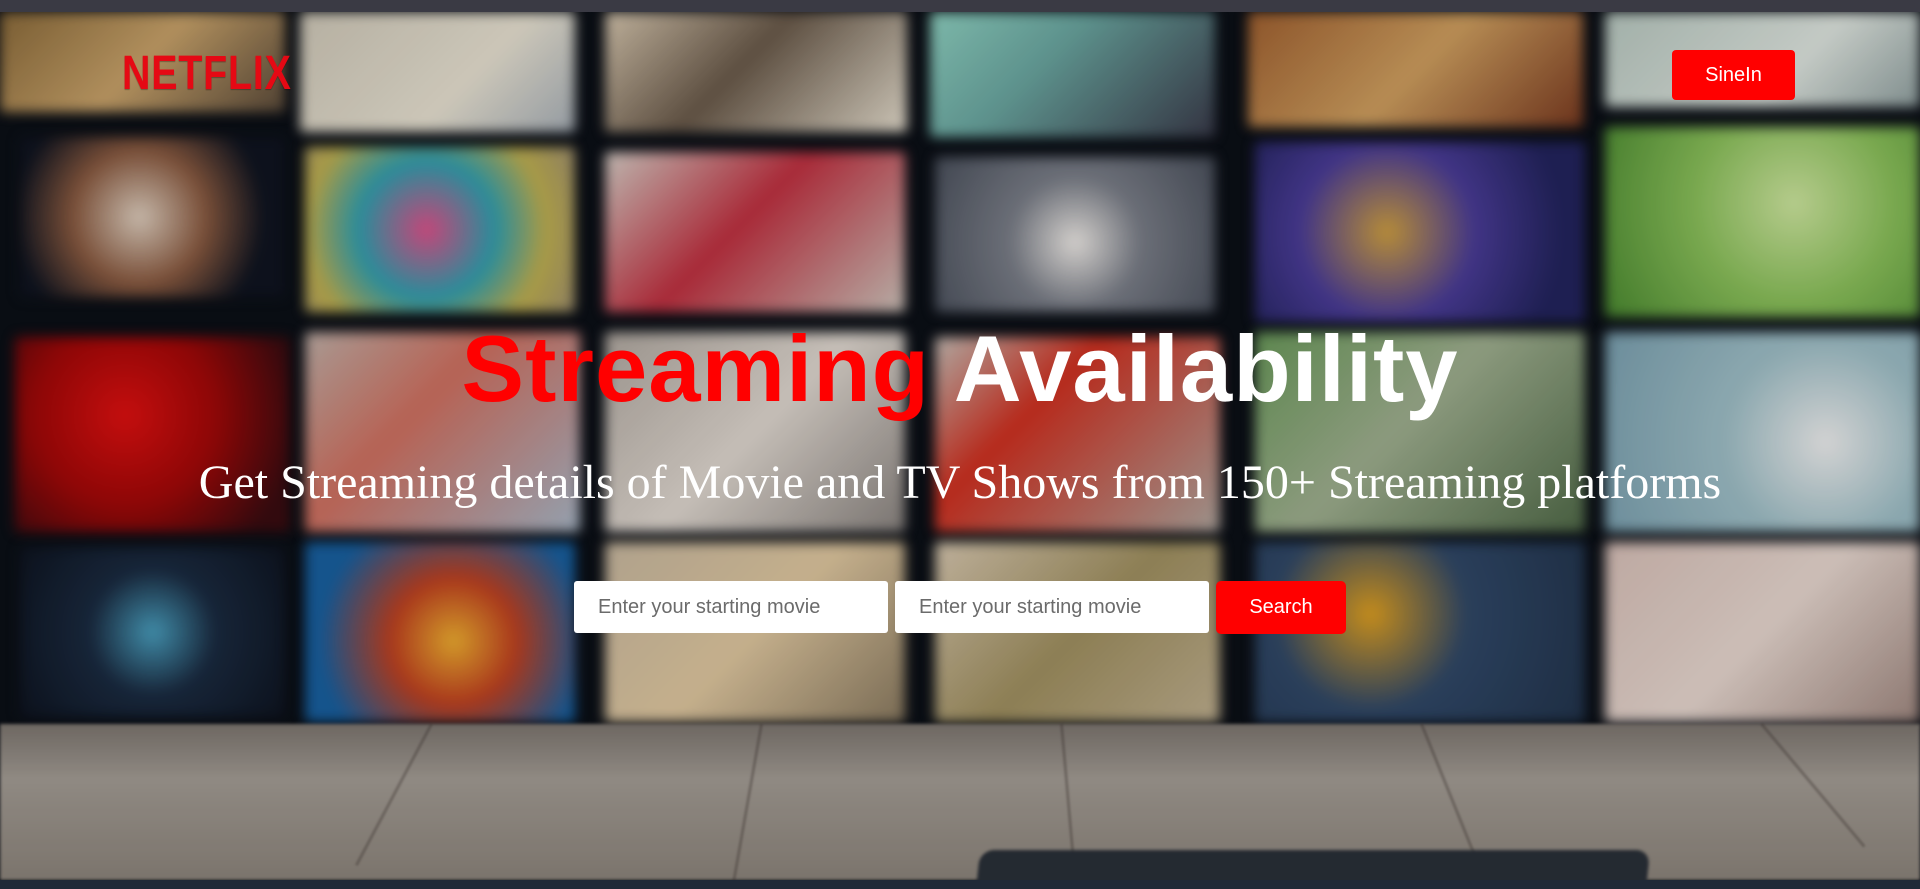  Describe the element at coordinates (696, 368) in the screenshot. I see `headline-red-word: Streaming` at that location.